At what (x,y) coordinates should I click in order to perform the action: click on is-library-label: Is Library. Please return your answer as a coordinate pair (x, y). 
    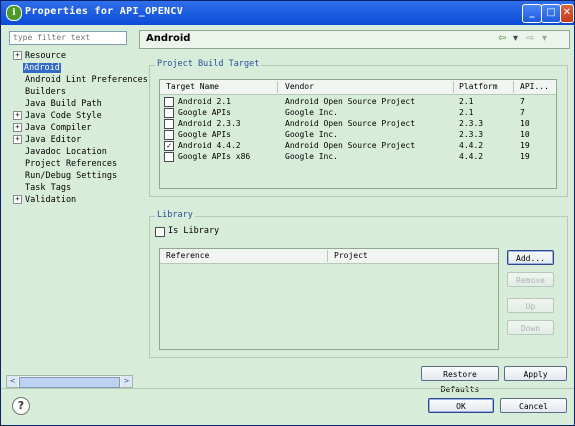
    Looking at the image, I should click on (194, 231).